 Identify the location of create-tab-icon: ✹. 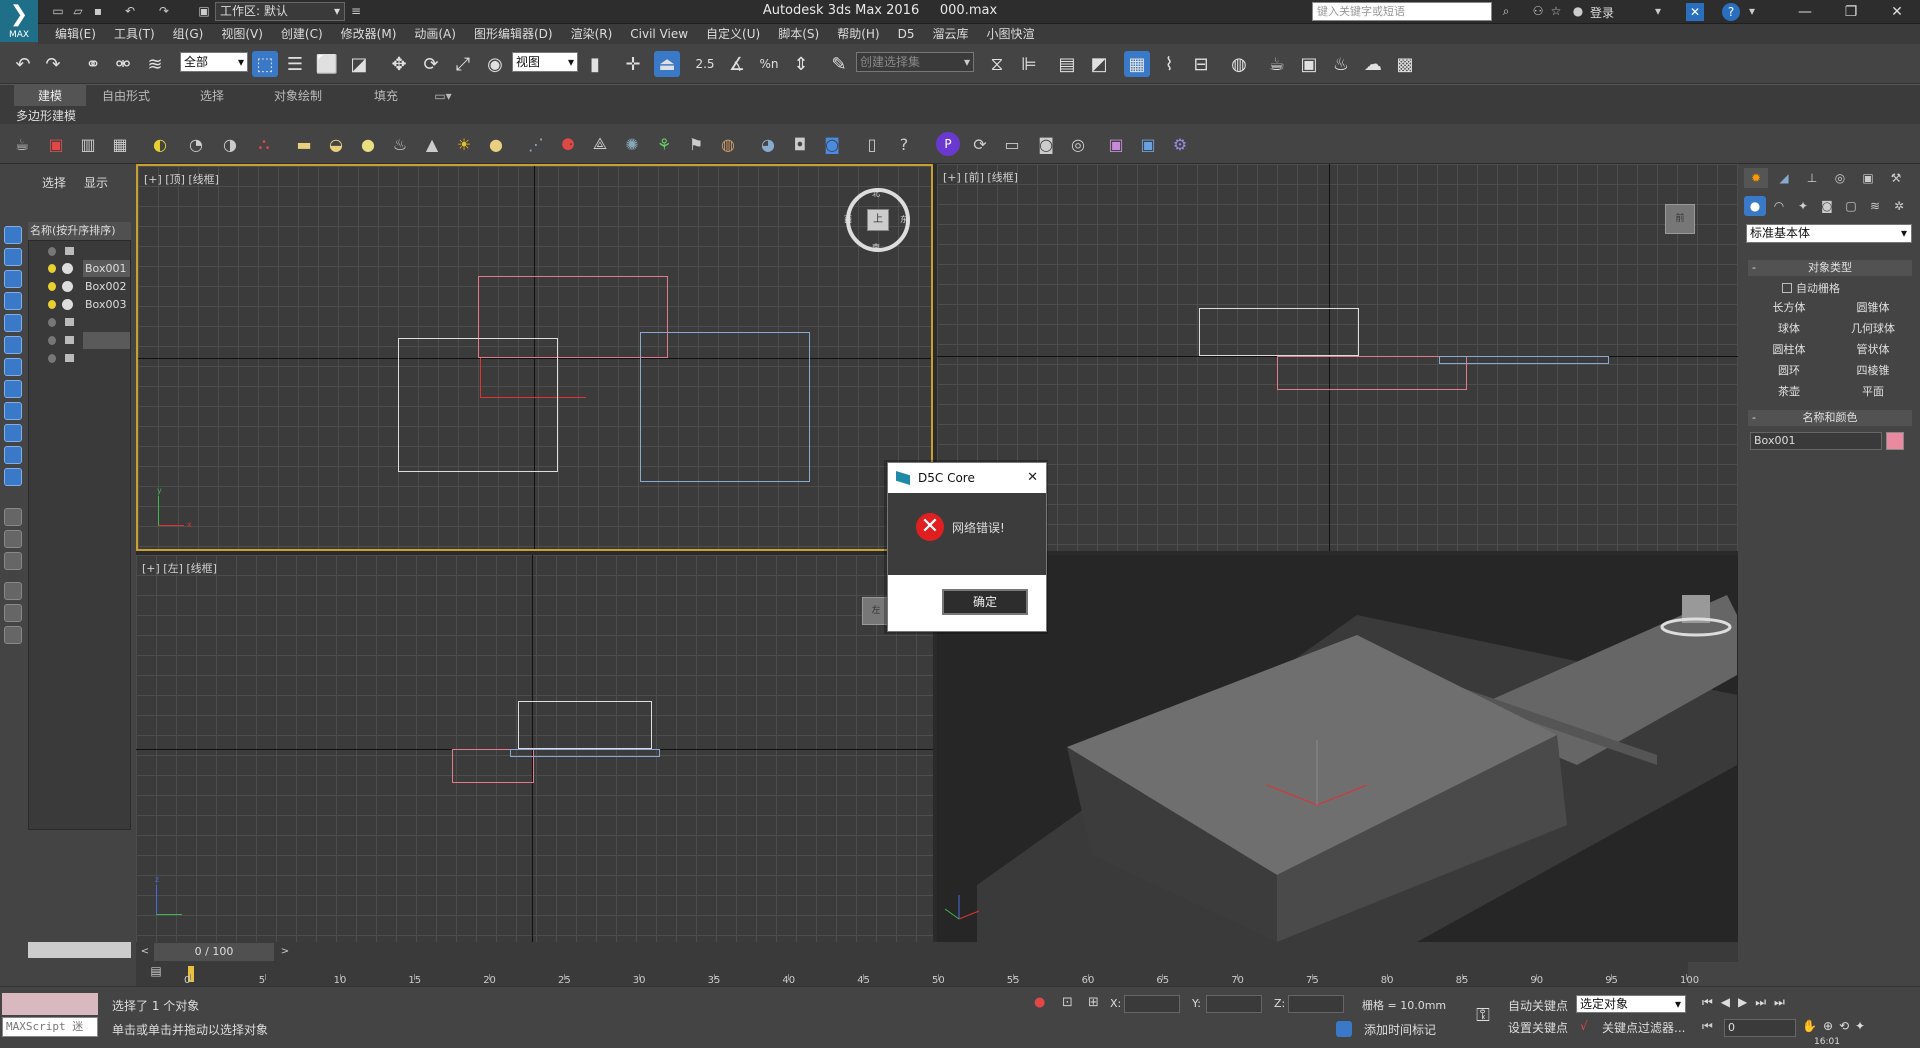
(1756, 178).